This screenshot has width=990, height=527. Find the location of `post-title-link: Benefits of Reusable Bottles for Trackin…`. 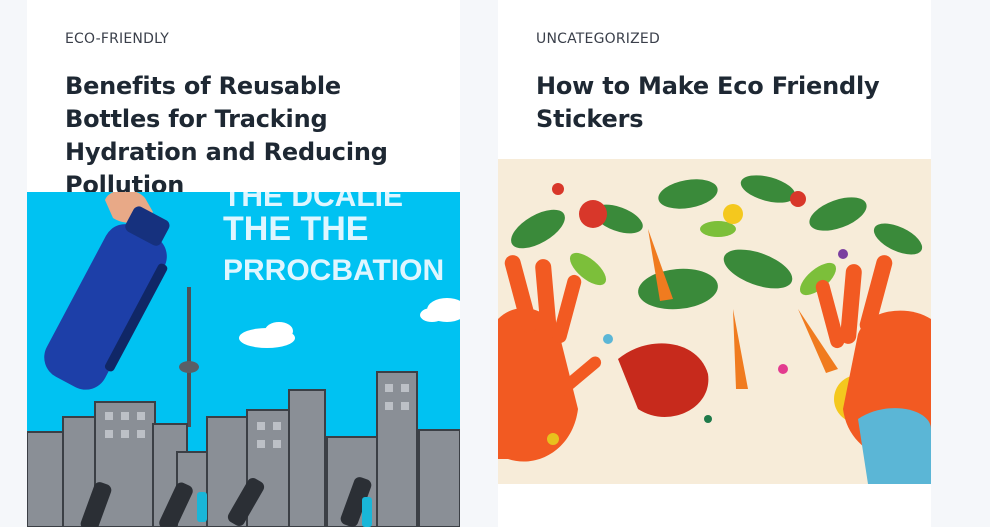

post-title-link: Benefits of Reusable Bottles for Trackin… is located at coordinates (245, 136).